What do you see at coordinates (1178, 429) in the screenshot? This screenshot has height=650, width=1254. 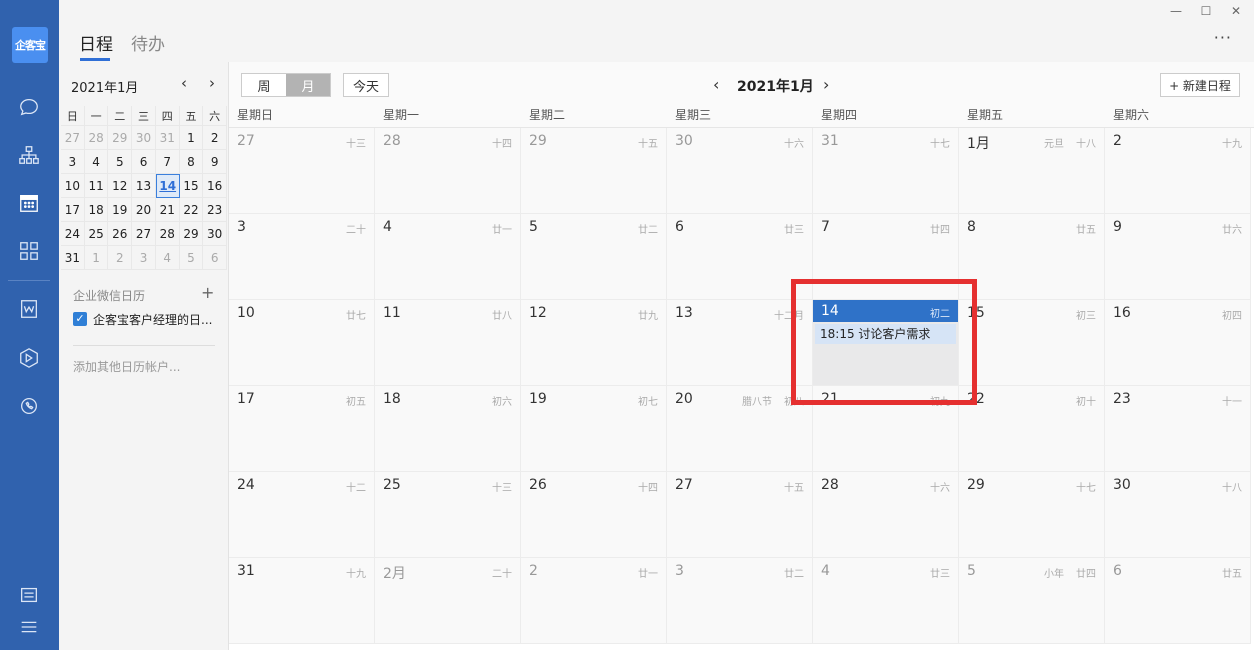 I see `day-cell: 23 十一` at bounding box center [1178, 429].